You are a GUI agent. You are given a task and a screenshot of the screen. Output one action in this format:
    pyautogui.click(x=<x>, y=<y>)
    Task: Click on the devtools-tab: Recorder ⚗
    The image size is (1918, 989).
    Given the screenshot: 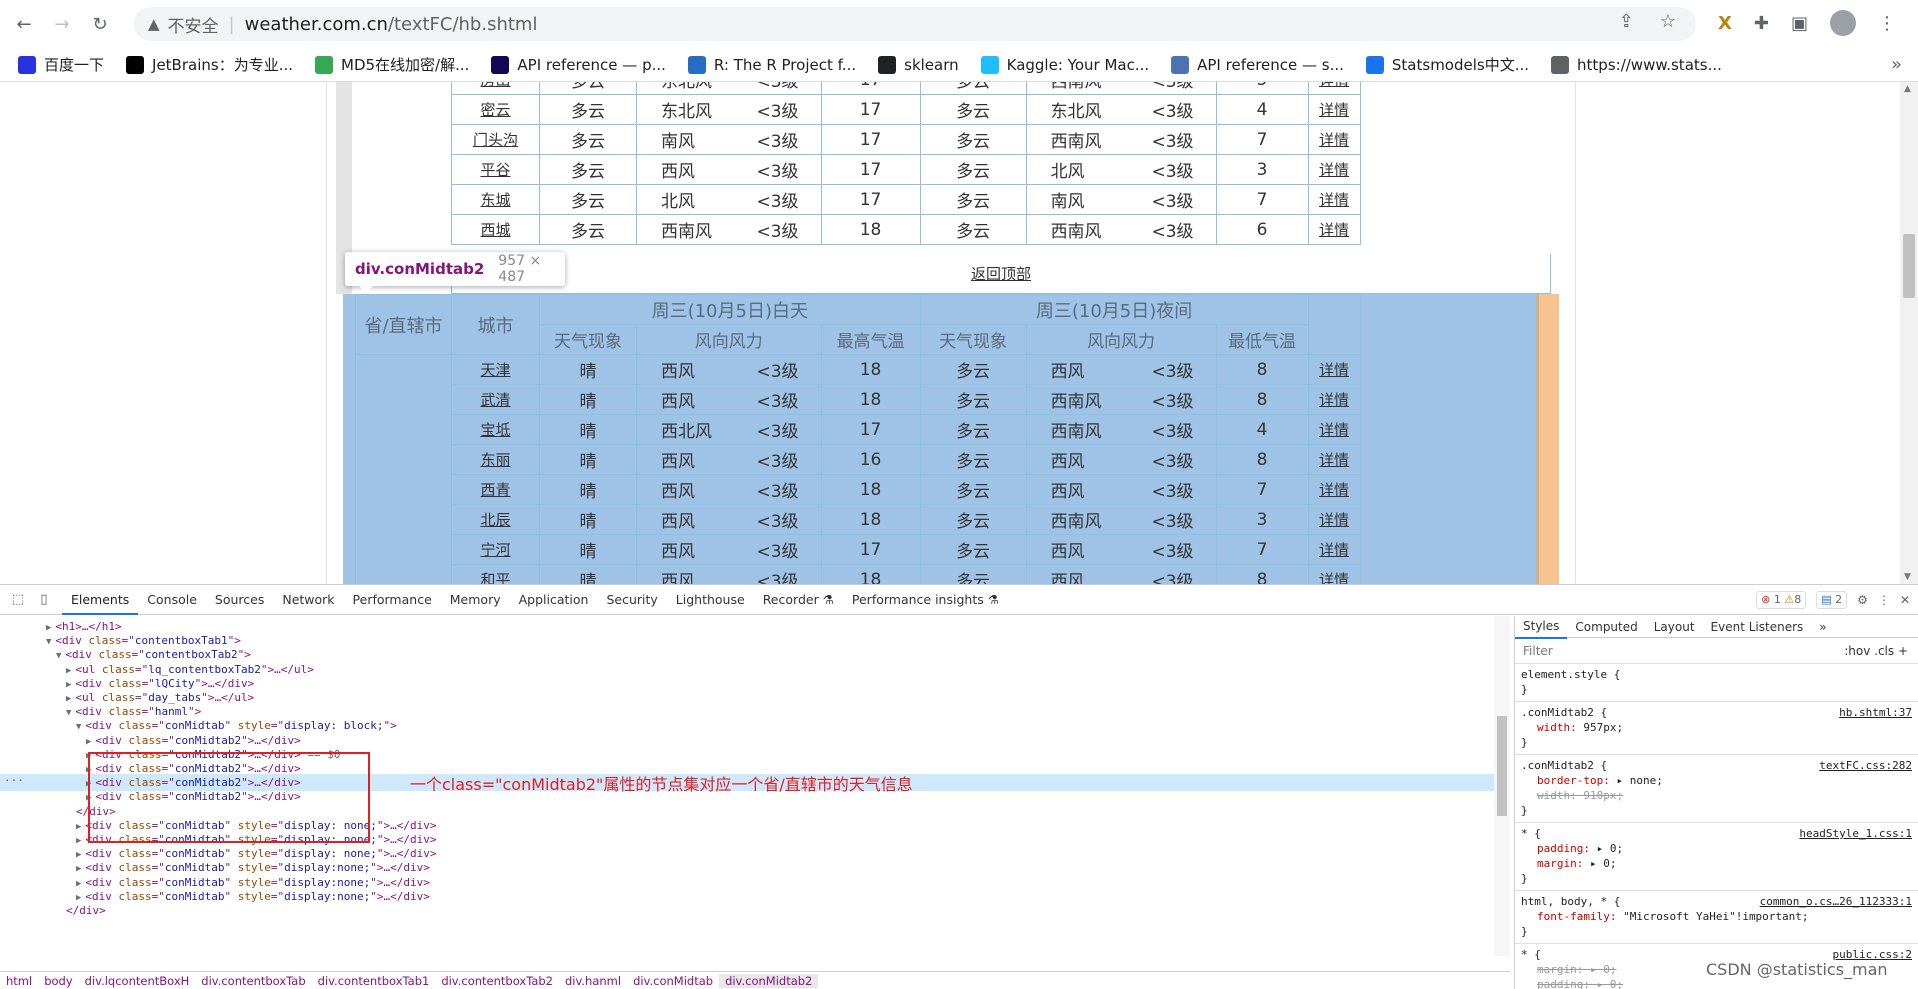 What is the action you would take?
    pyautogui.click(x=798, y=600)
    